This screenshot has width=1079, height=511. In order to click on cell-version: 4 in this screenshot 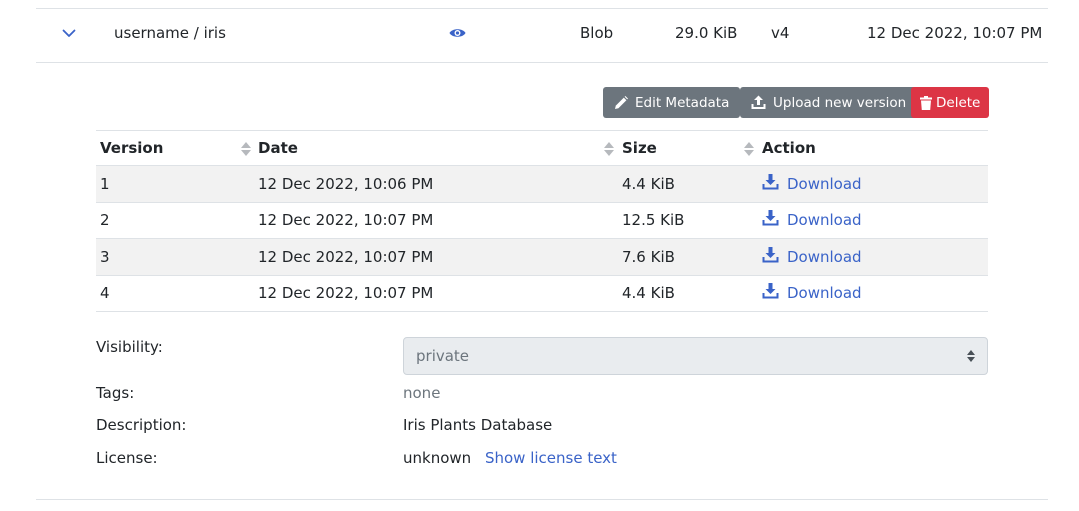, I will do `click(105, 293)`.